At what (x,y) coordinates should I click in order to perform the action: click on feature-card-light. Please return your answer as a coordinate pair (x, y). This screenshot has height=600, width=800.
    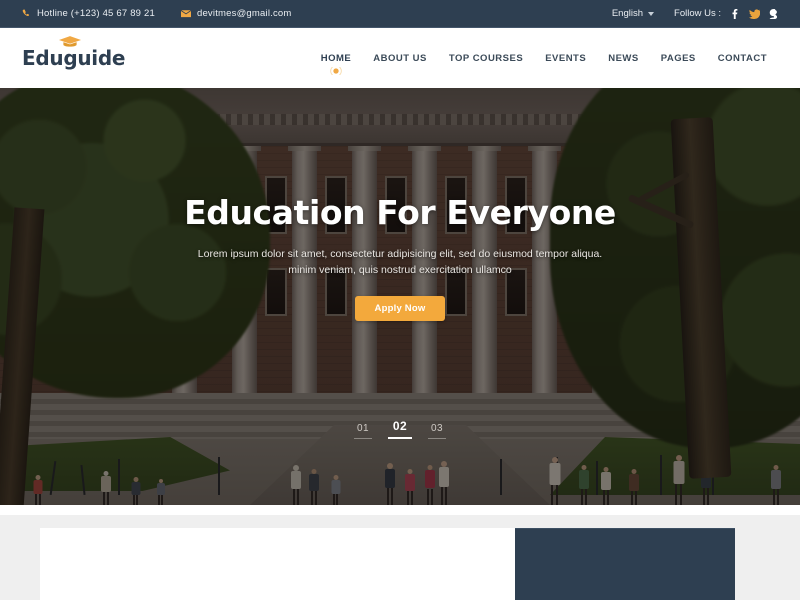
    Looking at the image, I should click on (277, 564).